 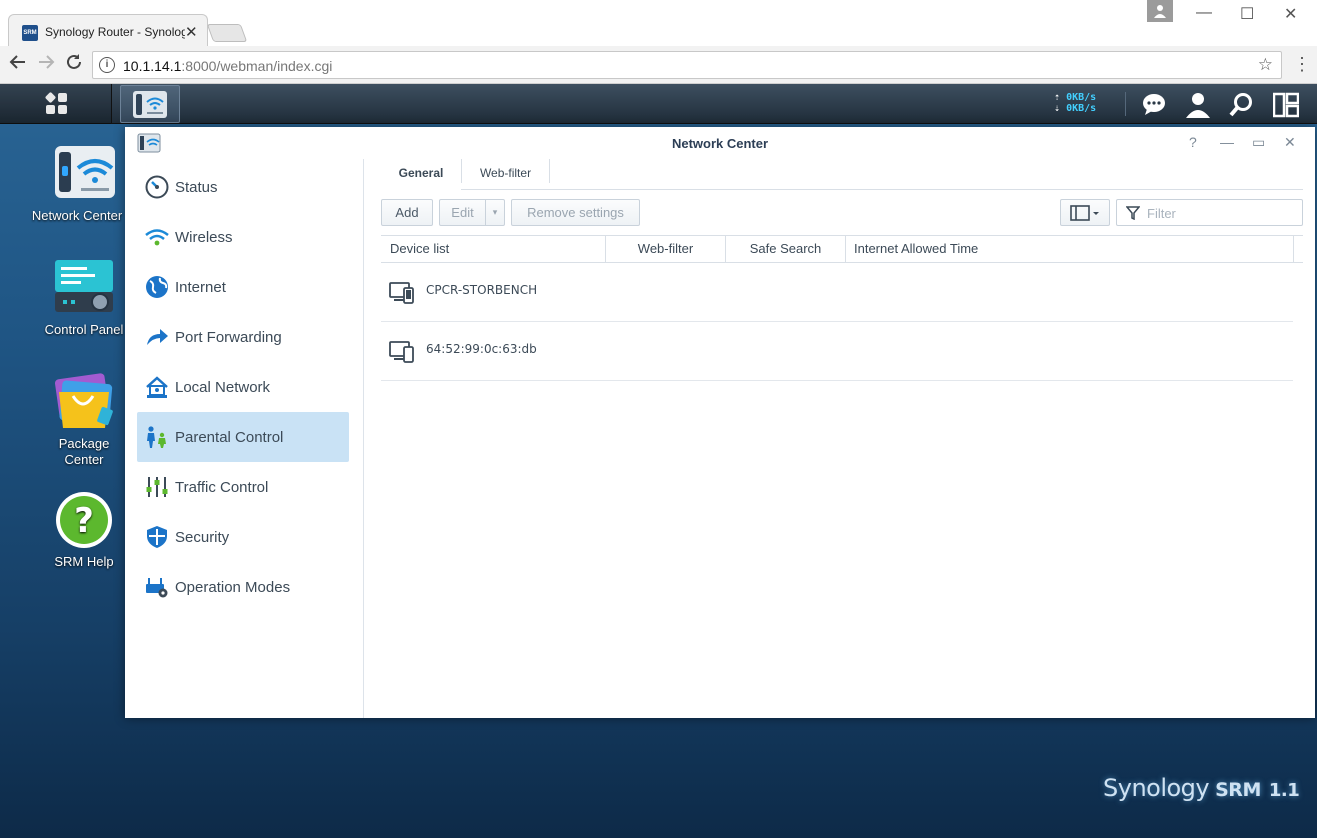 I want to click on desktop-control-panel: Control Panel, so click(x=84, y=297).